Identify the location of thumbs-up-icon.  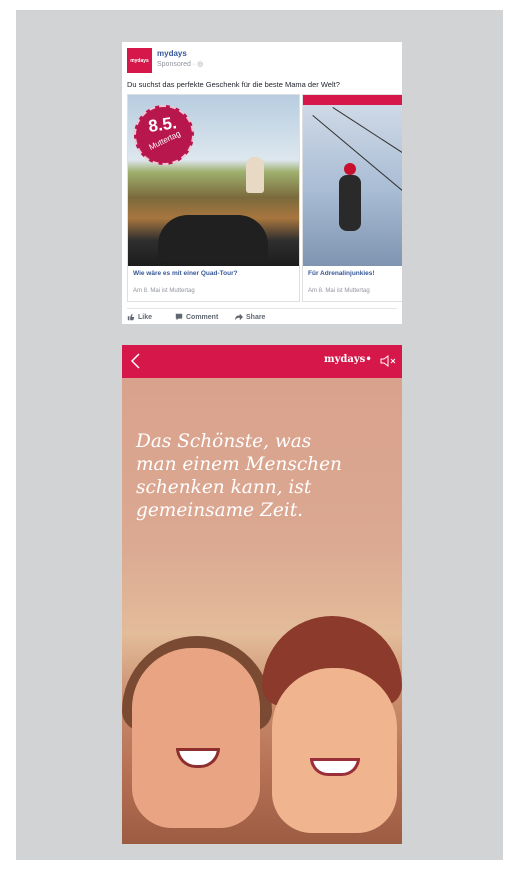
(131, 317).